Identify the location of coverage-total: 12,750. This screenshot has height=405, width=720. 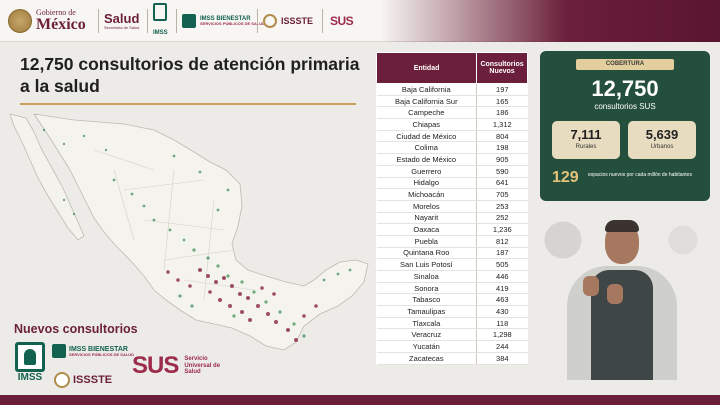
(625, 88).